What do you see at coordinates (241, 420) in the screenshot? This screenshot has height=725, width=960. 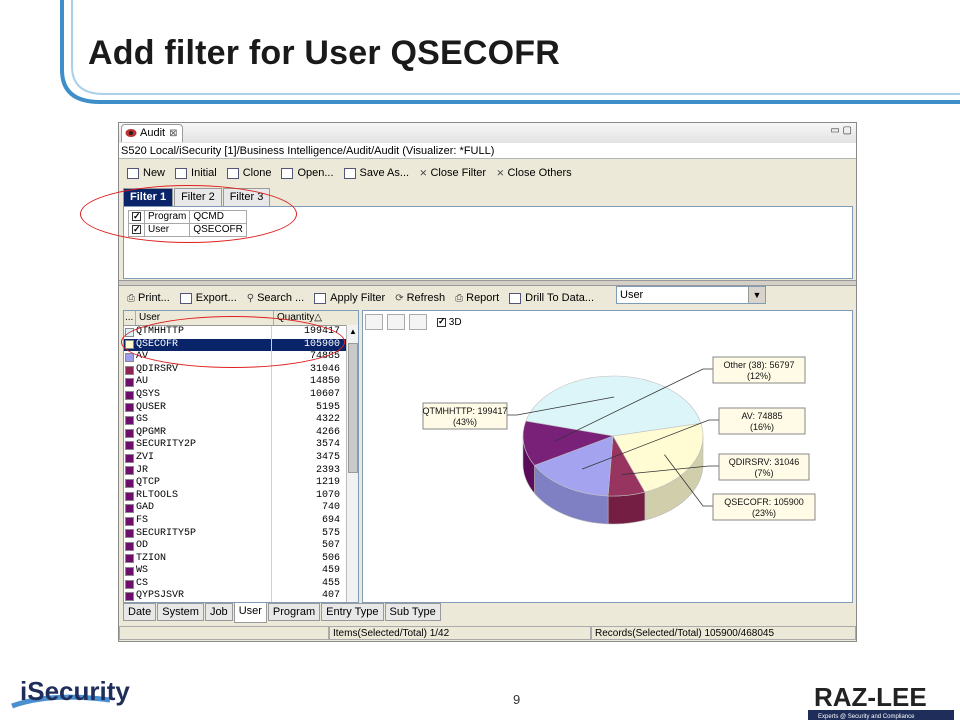 I see `table-row: GS 4322` at bounding box center [241, 420].